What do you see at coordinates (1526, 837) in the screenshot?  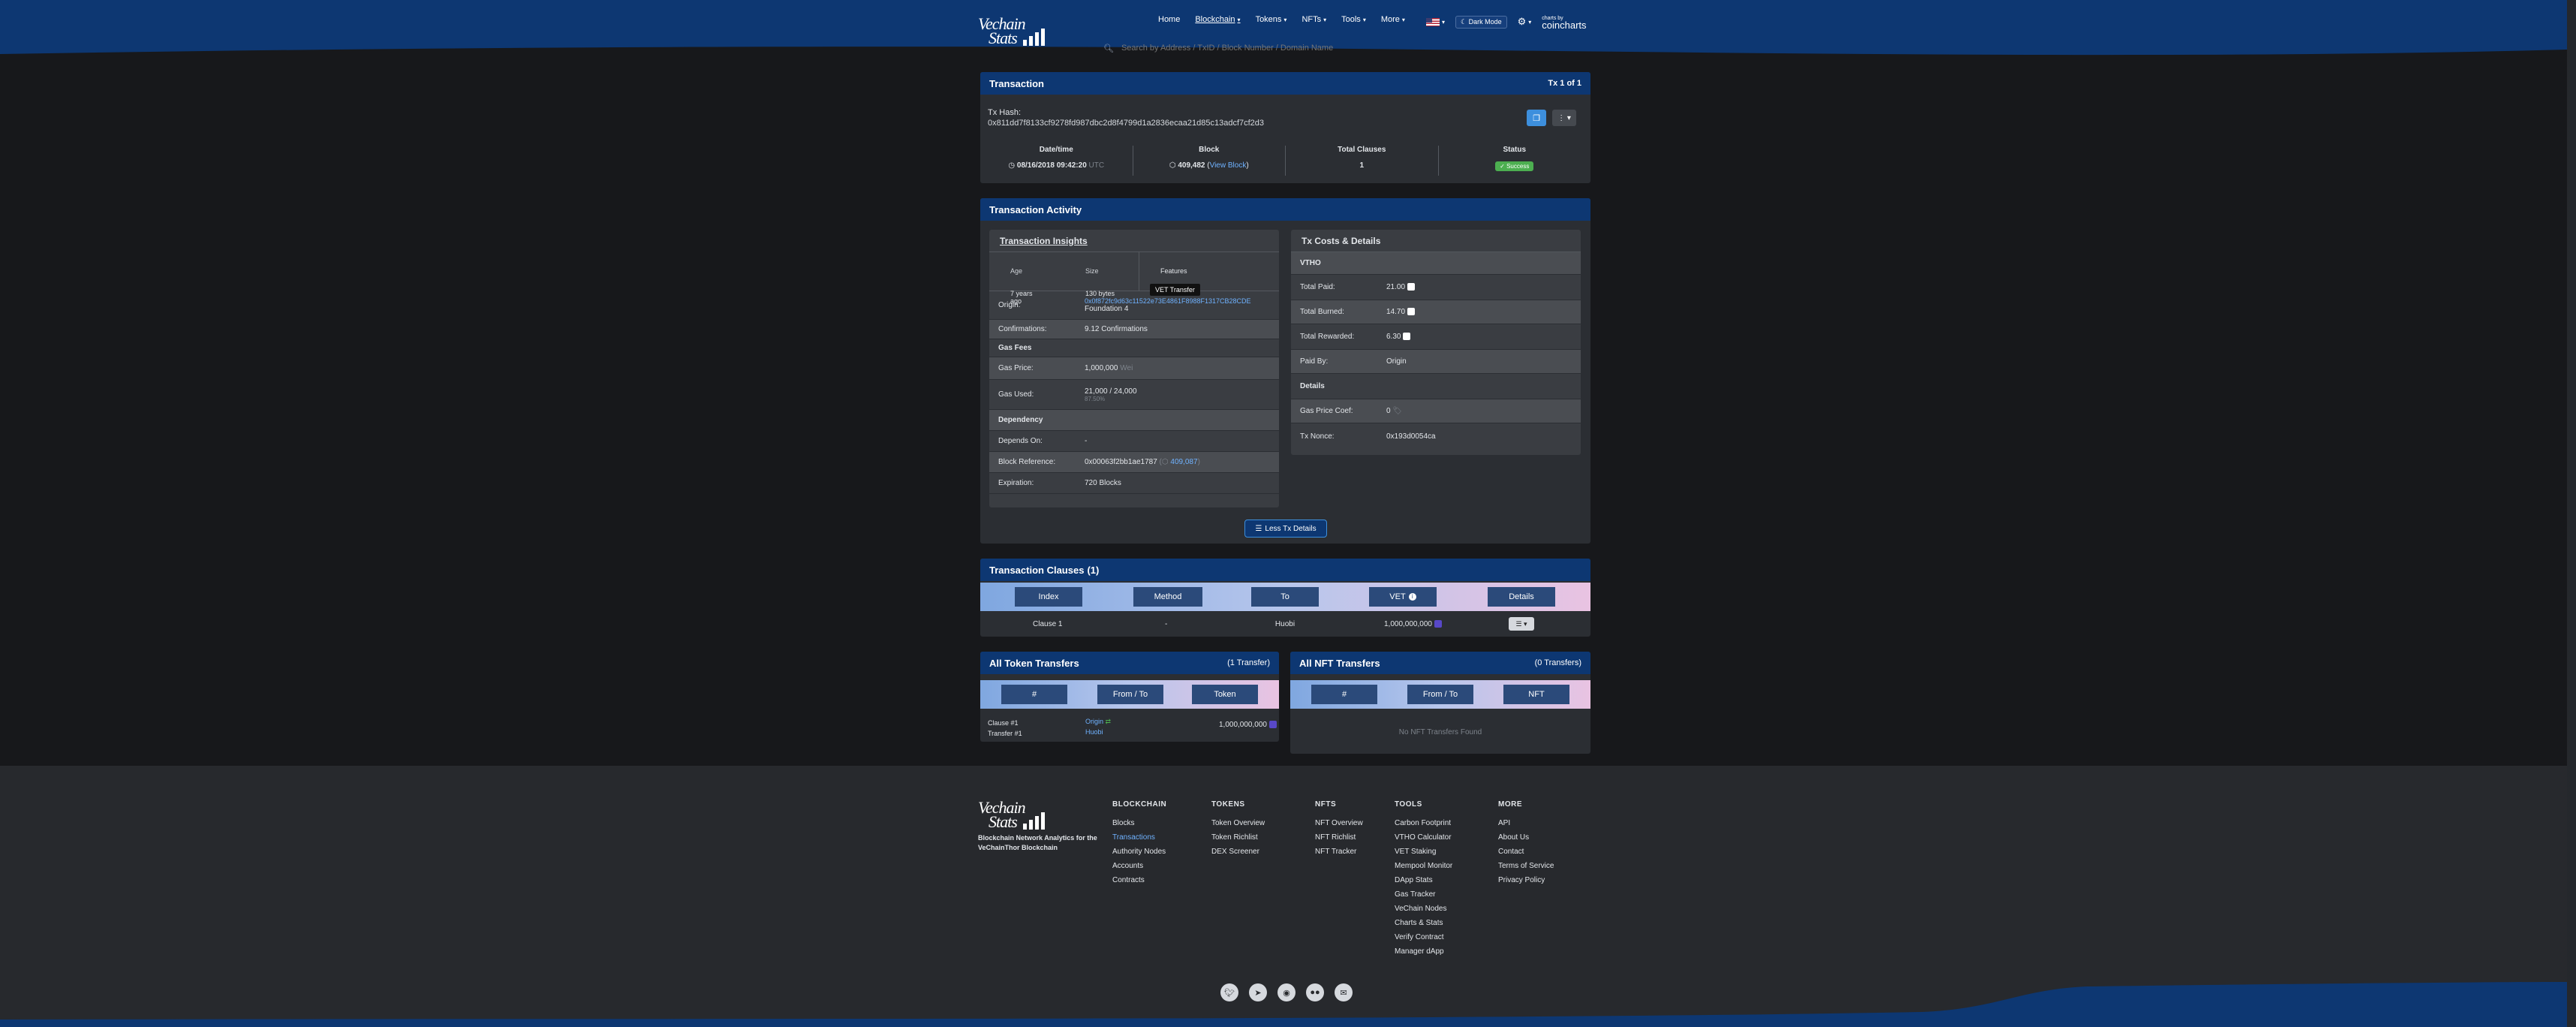 I see `footer-link: About Us` at bounding box center [1526, 837].